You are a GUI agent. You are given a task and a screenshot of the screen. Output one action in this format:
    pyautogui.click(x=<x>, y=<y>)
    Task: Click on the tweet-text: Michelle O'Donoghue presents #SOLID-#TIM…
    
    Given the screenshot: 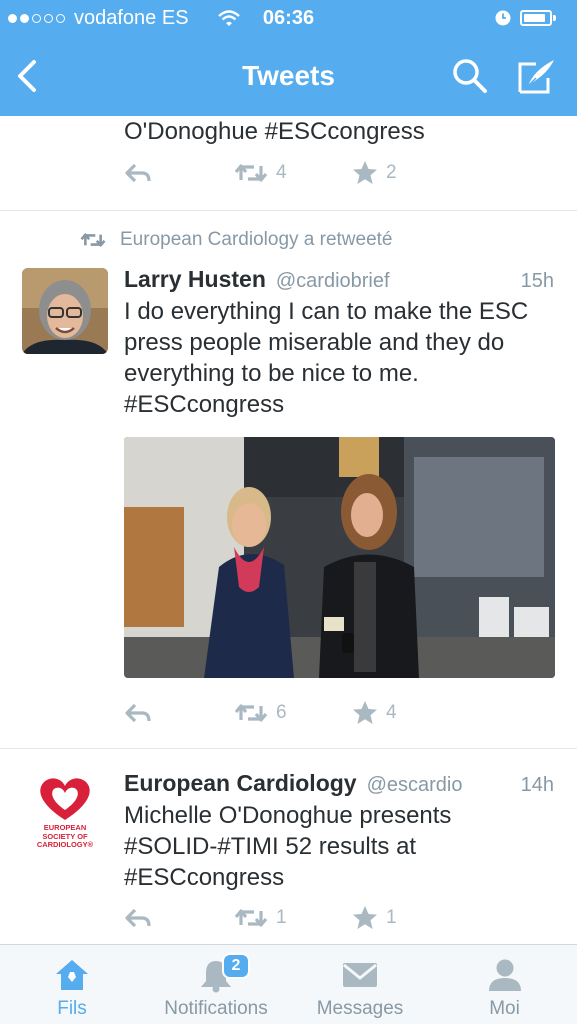 What is the action you would take?
    pyautogui.click(x=288, y=846)
    